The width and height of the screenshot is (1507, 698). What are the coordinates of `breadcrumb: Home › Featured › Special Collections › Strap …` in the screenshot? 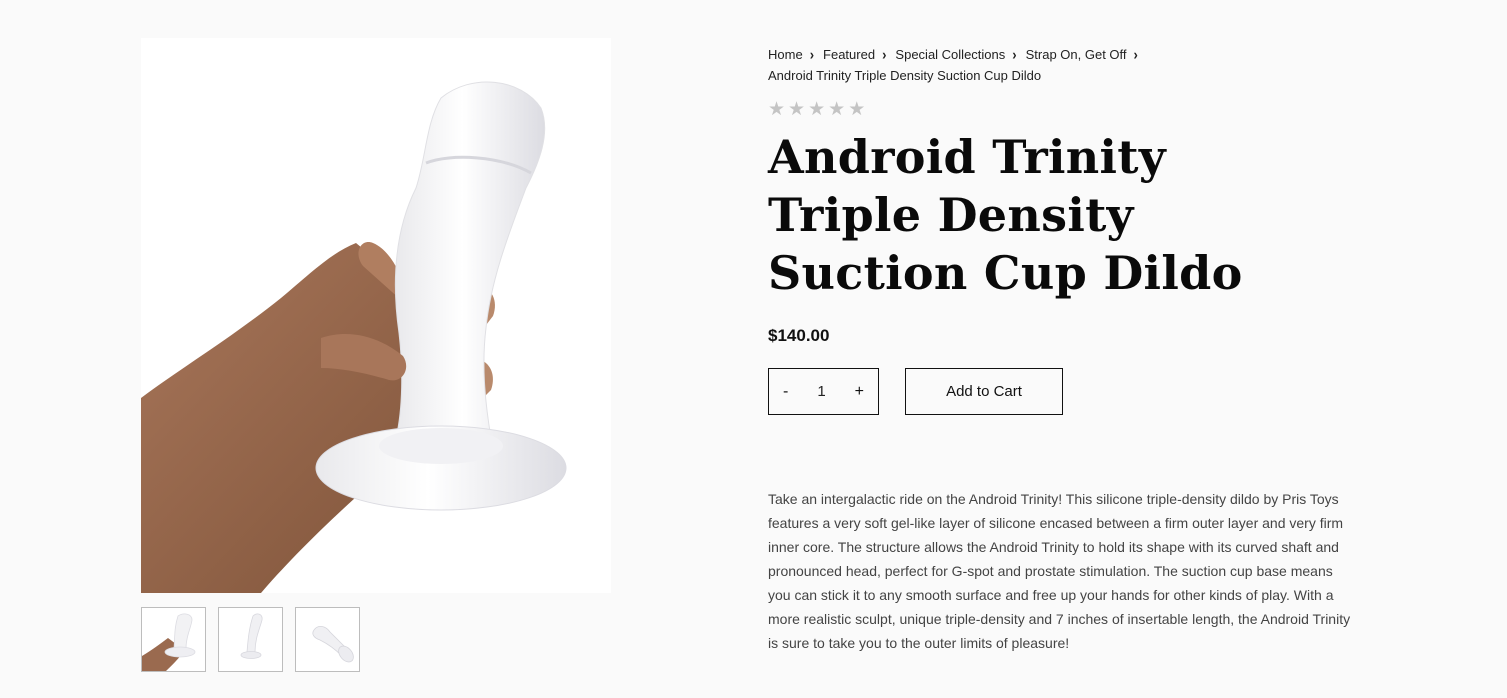 It's located at (978, 65).